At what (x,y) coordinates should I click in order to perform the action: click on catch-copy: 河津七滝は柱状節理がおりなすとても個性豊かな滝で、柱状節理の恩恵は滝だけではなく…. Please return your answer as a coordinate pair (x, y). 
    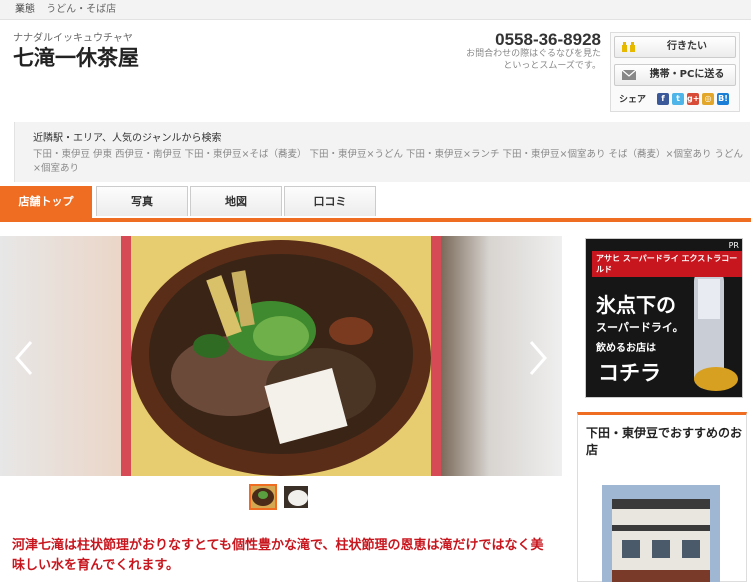
    Looking at the image, I should click on (278, 555).